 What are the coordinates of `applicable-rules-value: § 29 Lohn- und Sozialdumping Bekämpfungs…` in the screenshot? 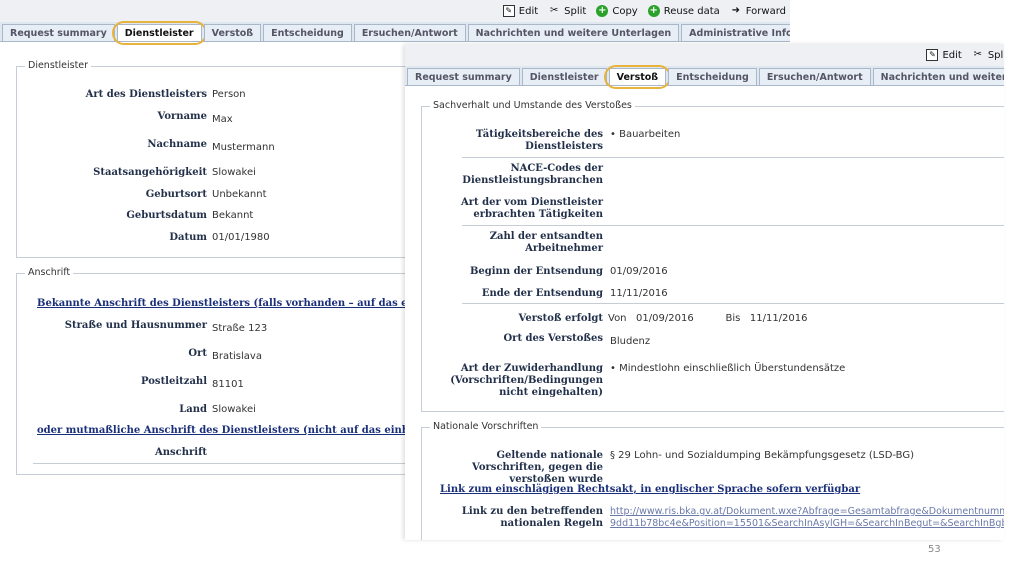 It's located at (762, 455).